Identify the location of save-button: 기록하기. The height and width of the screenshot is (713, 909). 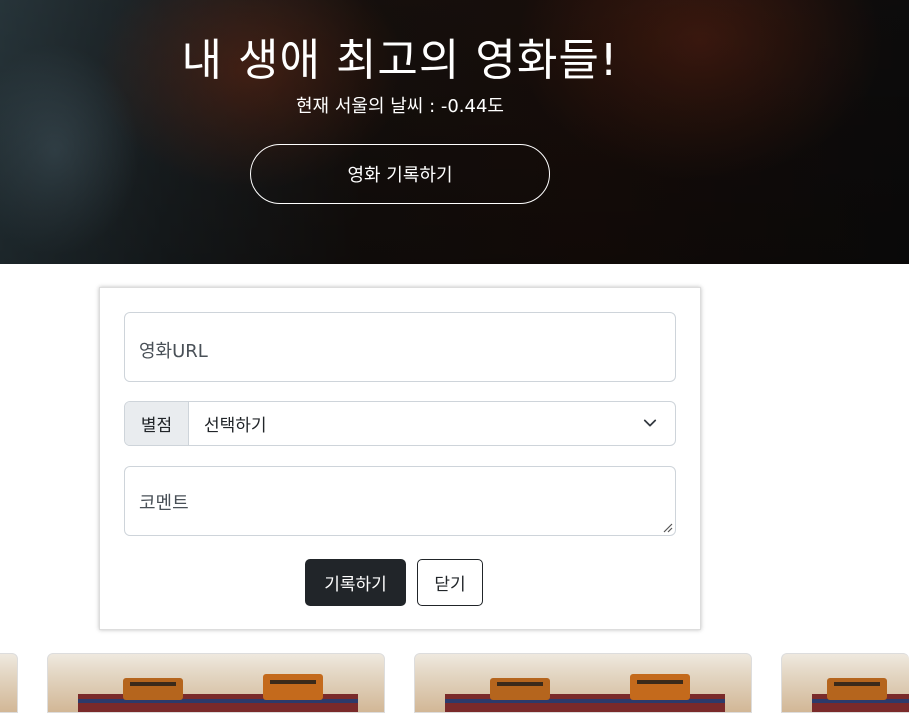
(355, 582).